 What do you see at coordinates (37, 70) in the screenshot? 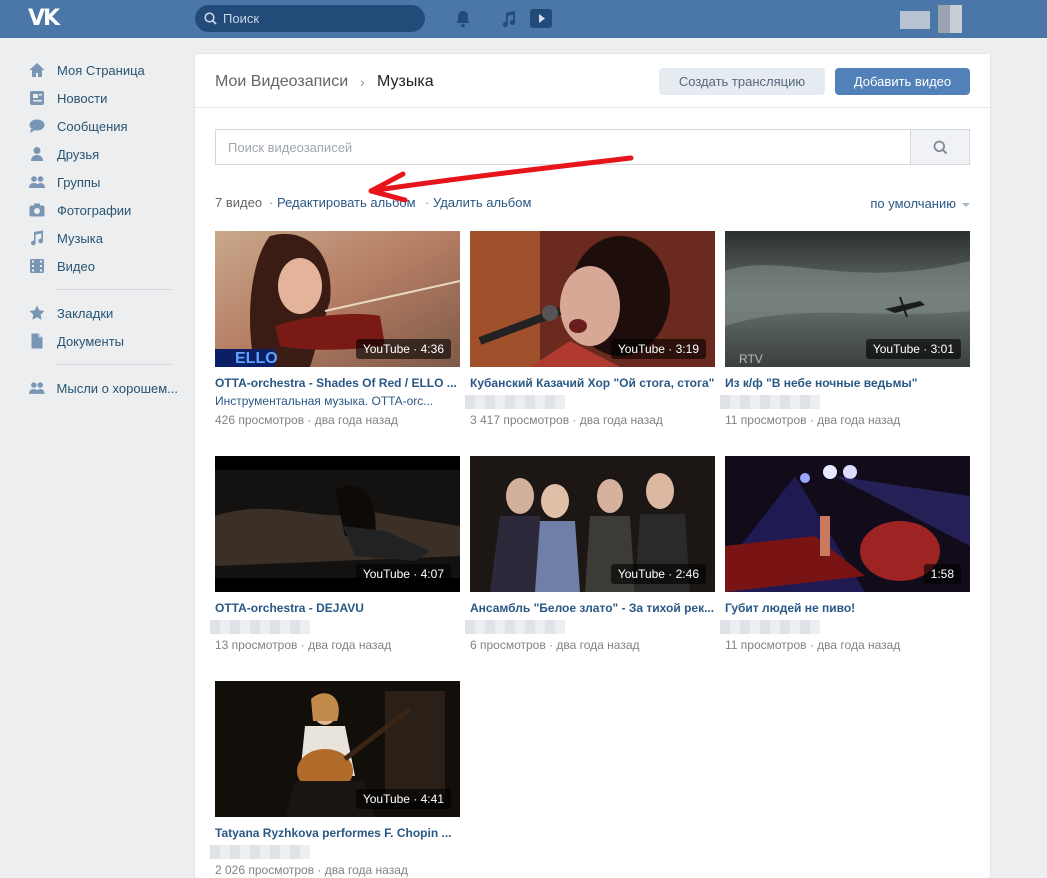
I see `home-icon` at bounding box center [37, 70].